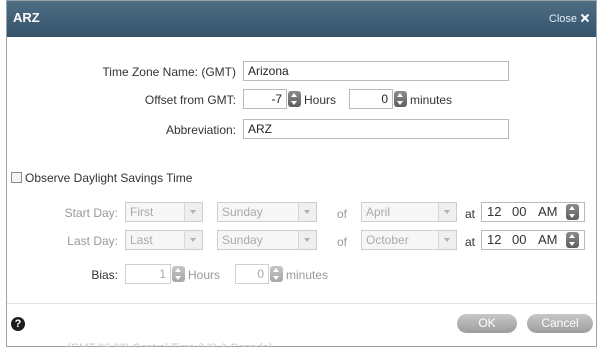  Describe the element at coordinates (265, 99) in the screenshot. I see `offset-hours-input: -7` at that location.